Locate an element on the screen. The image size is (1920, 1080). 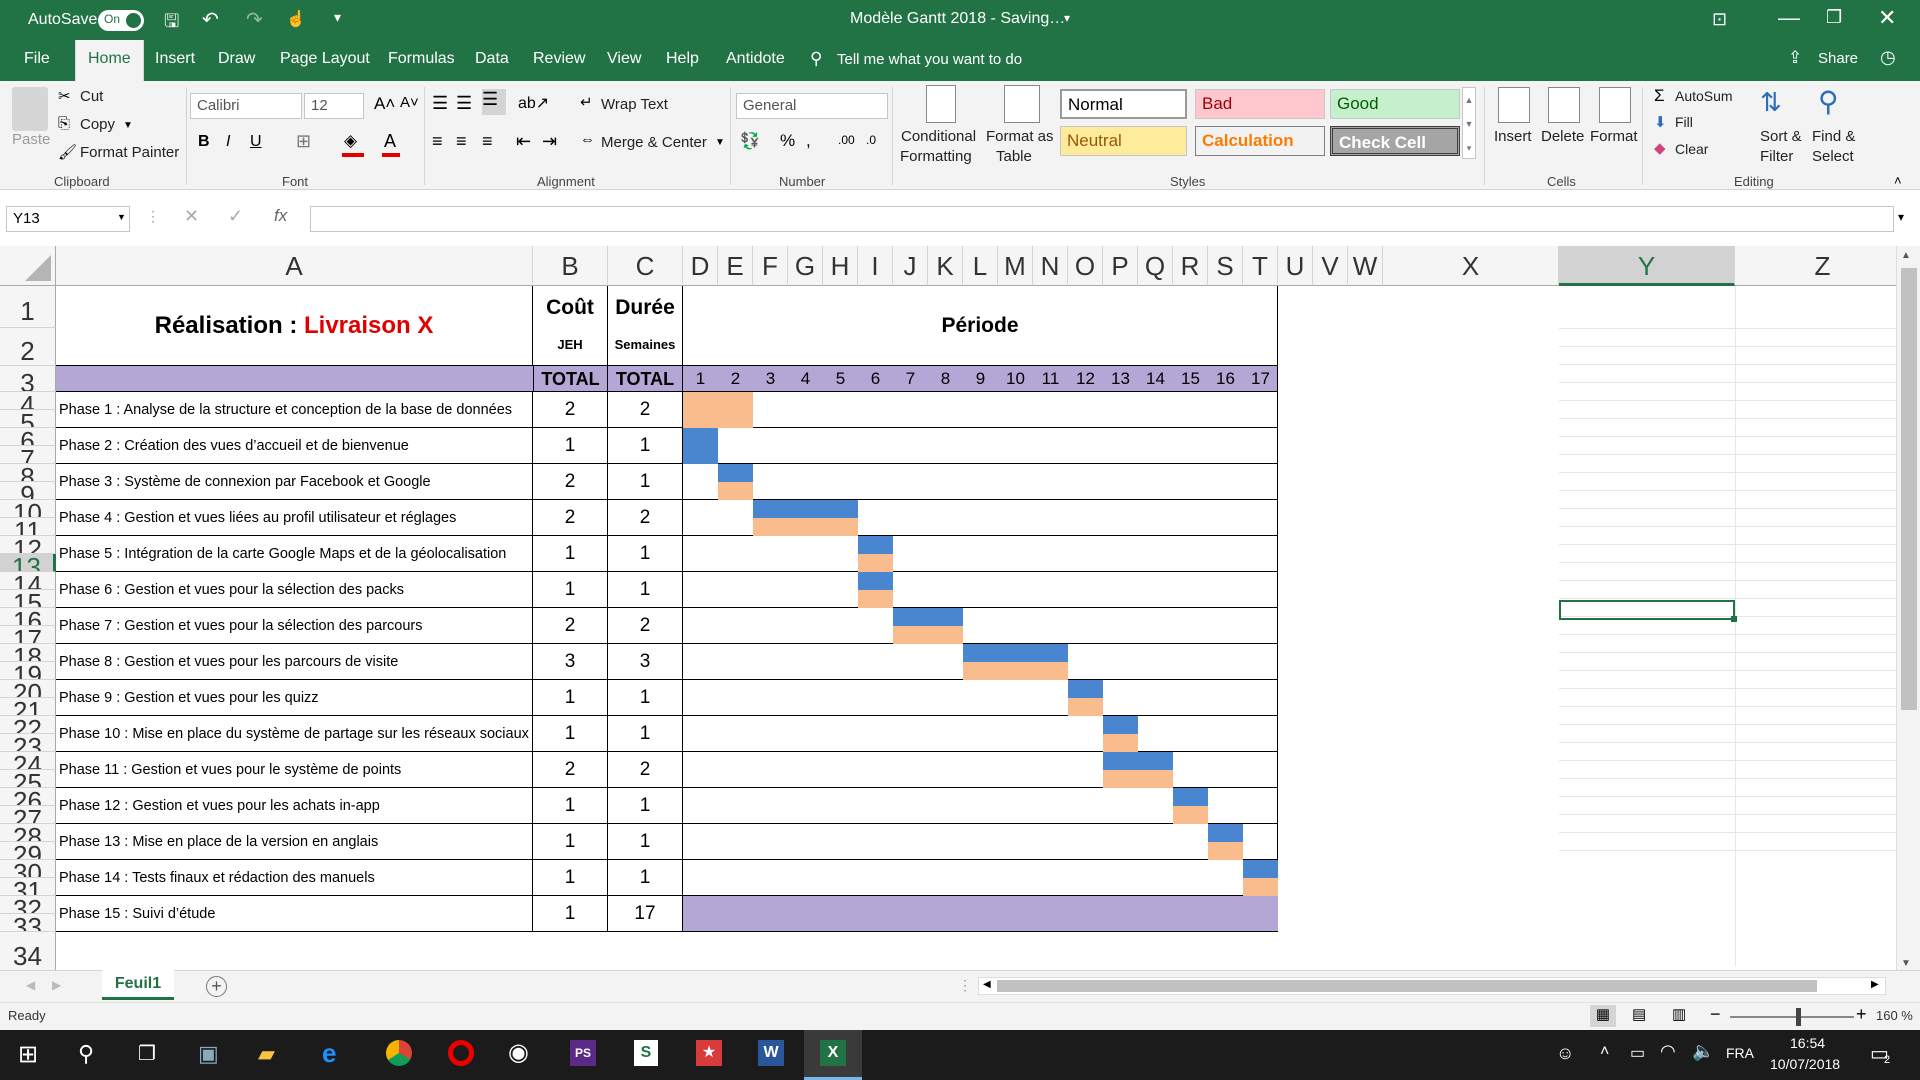
column-header-n: N is located at coordinates (1050, 266).